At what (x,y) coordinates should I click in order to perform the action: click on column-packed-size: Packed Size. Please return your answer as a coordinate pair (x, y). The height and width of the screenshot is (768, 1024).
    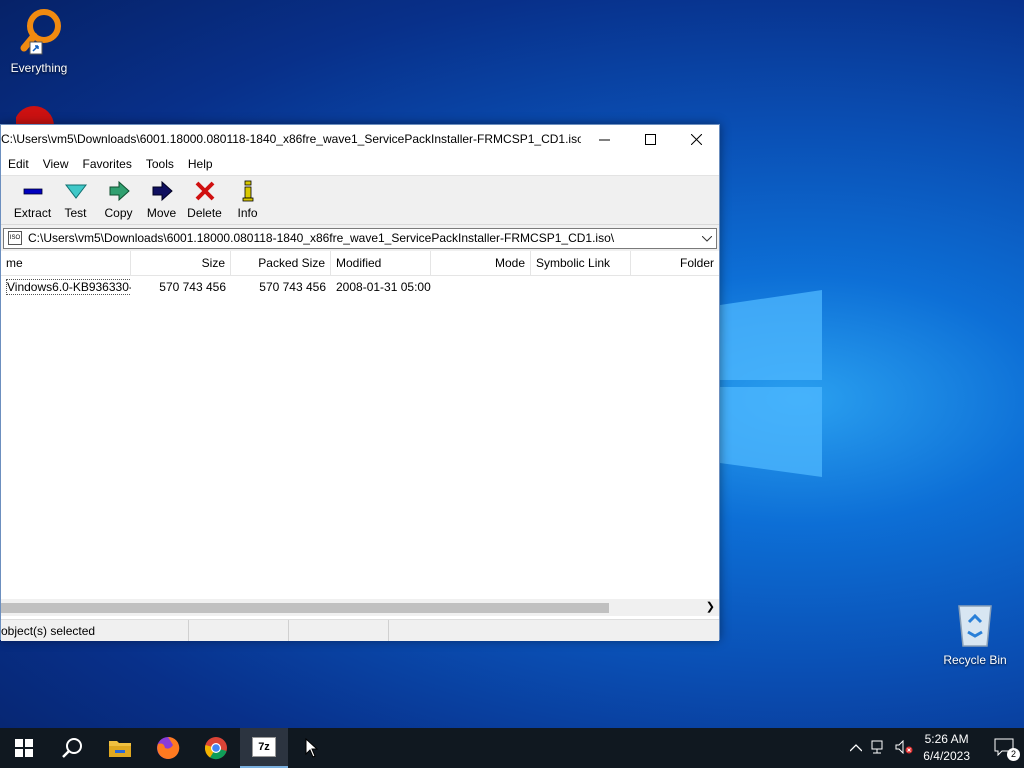
    Looking at the image, I should click on (281, 263).